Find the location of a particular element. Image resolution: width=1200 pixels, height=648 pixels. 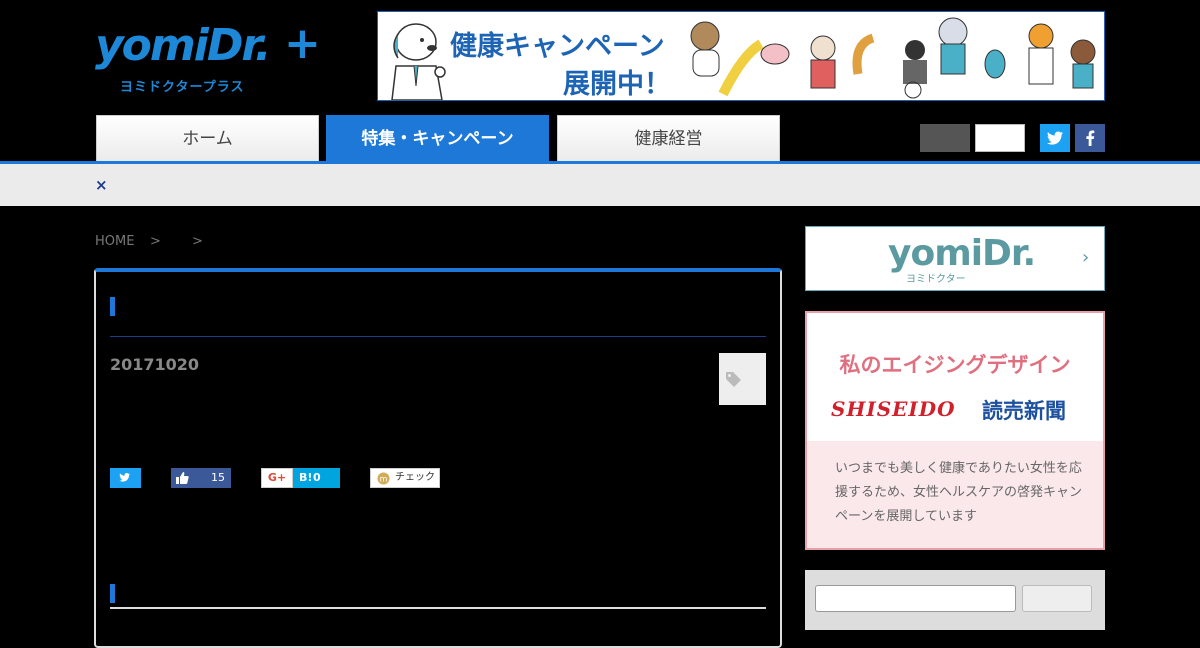

search-button is located at coordinates (1057, 598).